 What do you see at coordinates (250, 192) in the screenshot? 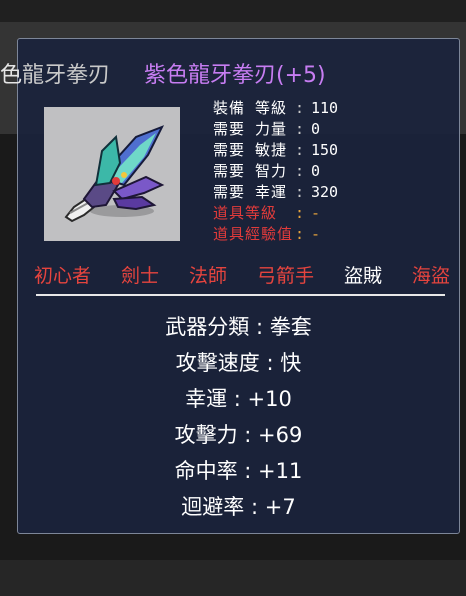
I see `stat-label: 需要 幸運` at bounding box center [250, 192].